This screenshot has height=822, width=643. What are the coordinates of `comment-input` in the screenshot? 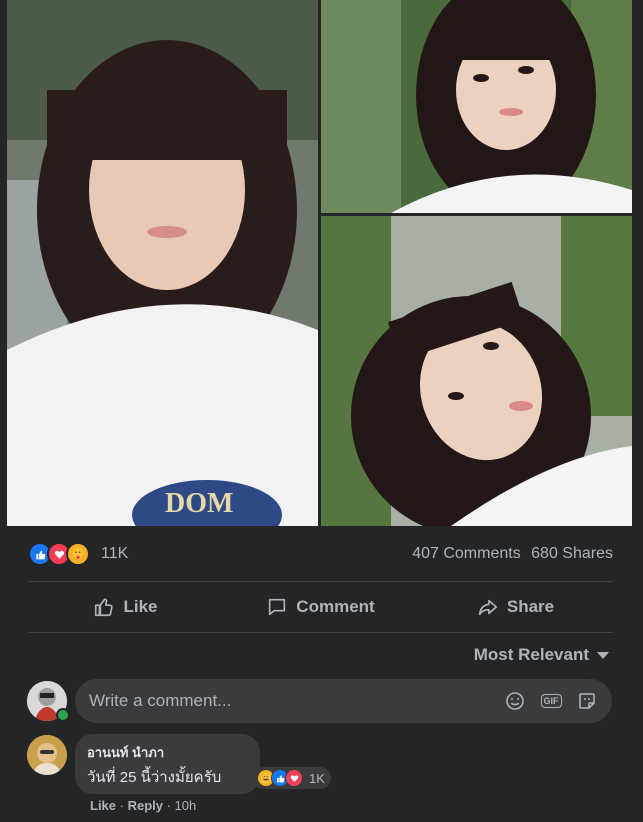 It's located at (289, 701).